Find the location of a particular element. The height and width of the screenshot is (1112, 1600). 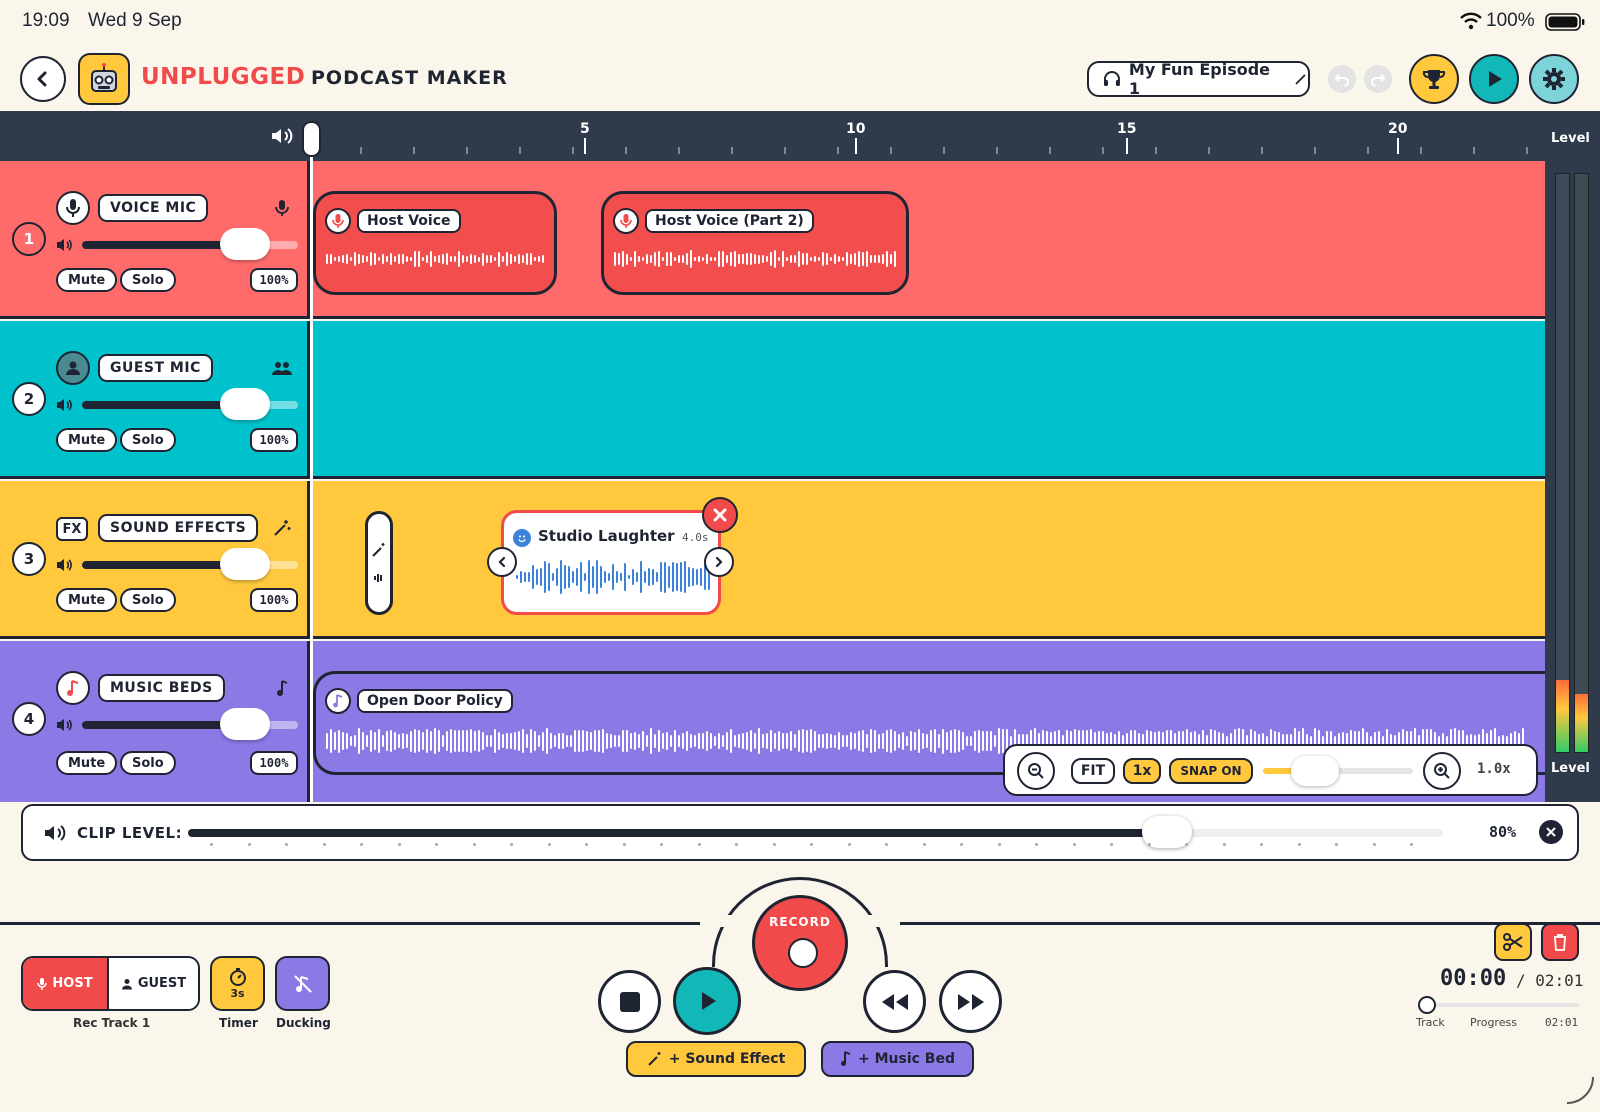

host-label: HOST is located at coordinates (72, 983).